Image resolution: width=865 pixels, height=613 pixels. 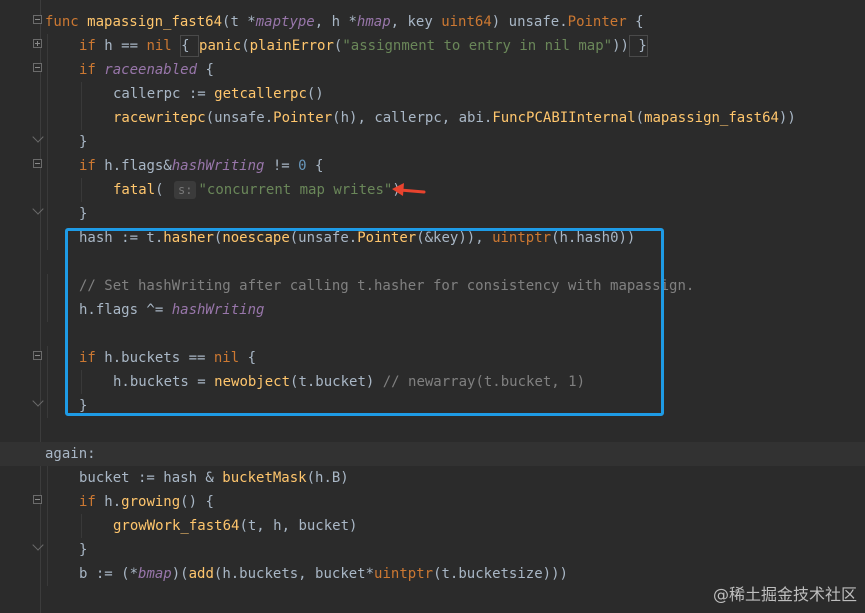 I want to click on code-token: racewritepc, so click(x=159, y=118).